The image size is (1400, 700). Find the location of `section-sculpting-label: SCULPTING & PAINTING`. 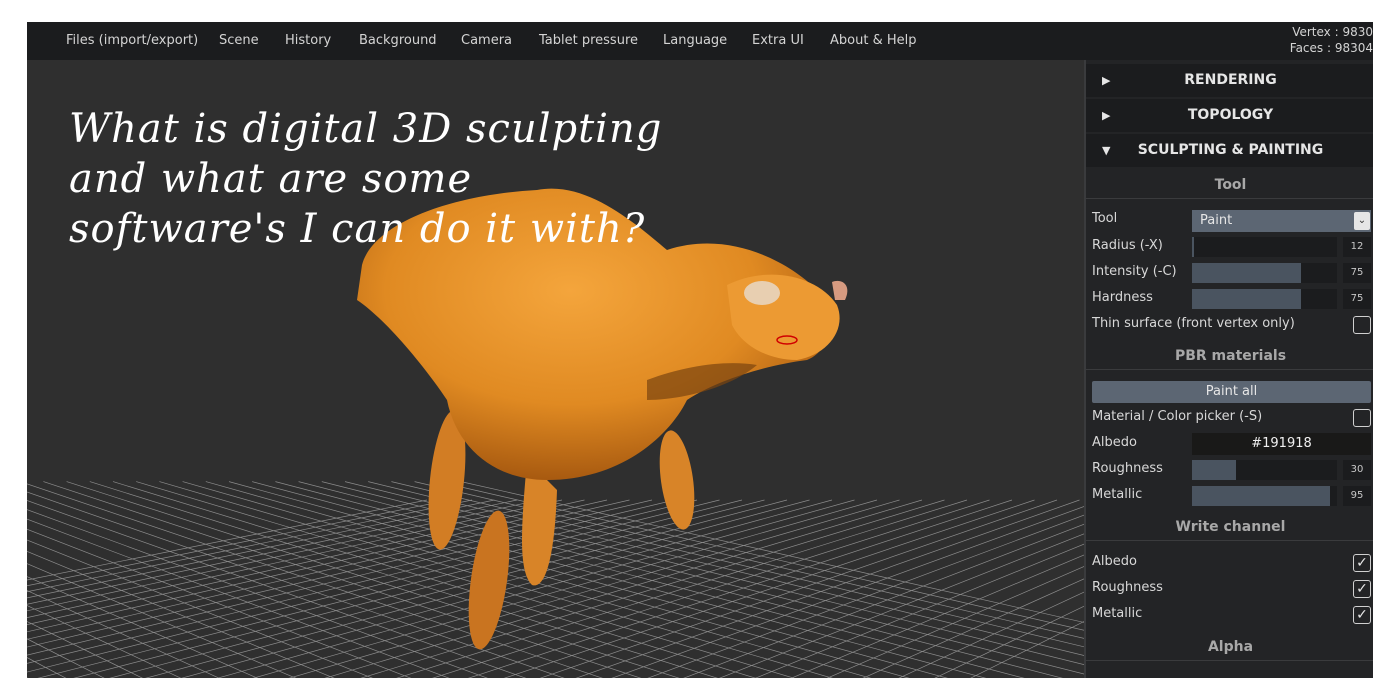

section-sculpting-label: SCULPTING & PAINTING is located at coordinates (1230, 150).